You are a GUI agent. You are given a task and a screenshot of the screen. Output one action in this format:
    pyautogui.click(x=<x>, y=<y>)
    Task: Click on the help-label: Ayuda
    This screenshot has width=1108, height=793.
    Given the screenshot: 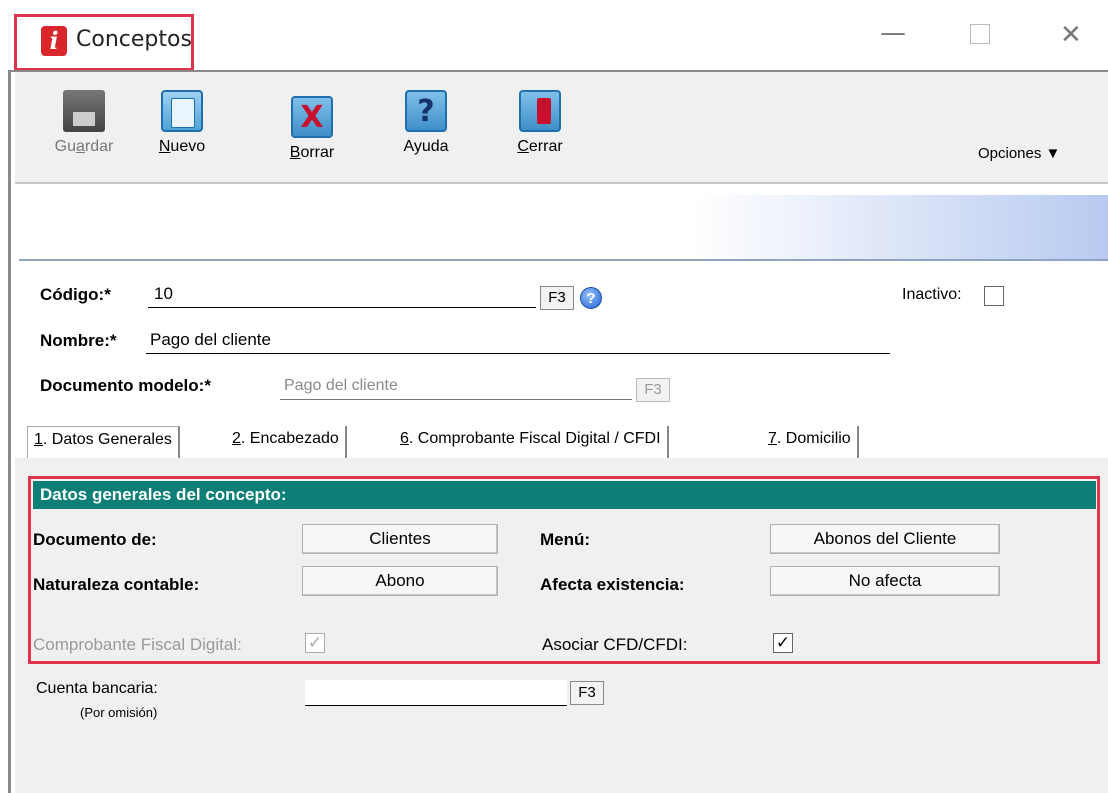 What is the action you would take?
    pyautogui.click(x=426, y=146)
    